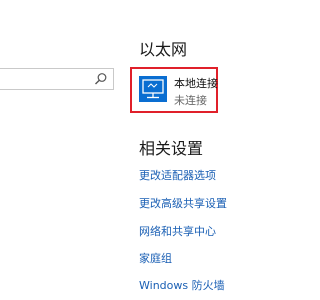  Describe the element at coordinates (196, 83) in the screenshot. I see `adapter-name: 本地连接` at that location.